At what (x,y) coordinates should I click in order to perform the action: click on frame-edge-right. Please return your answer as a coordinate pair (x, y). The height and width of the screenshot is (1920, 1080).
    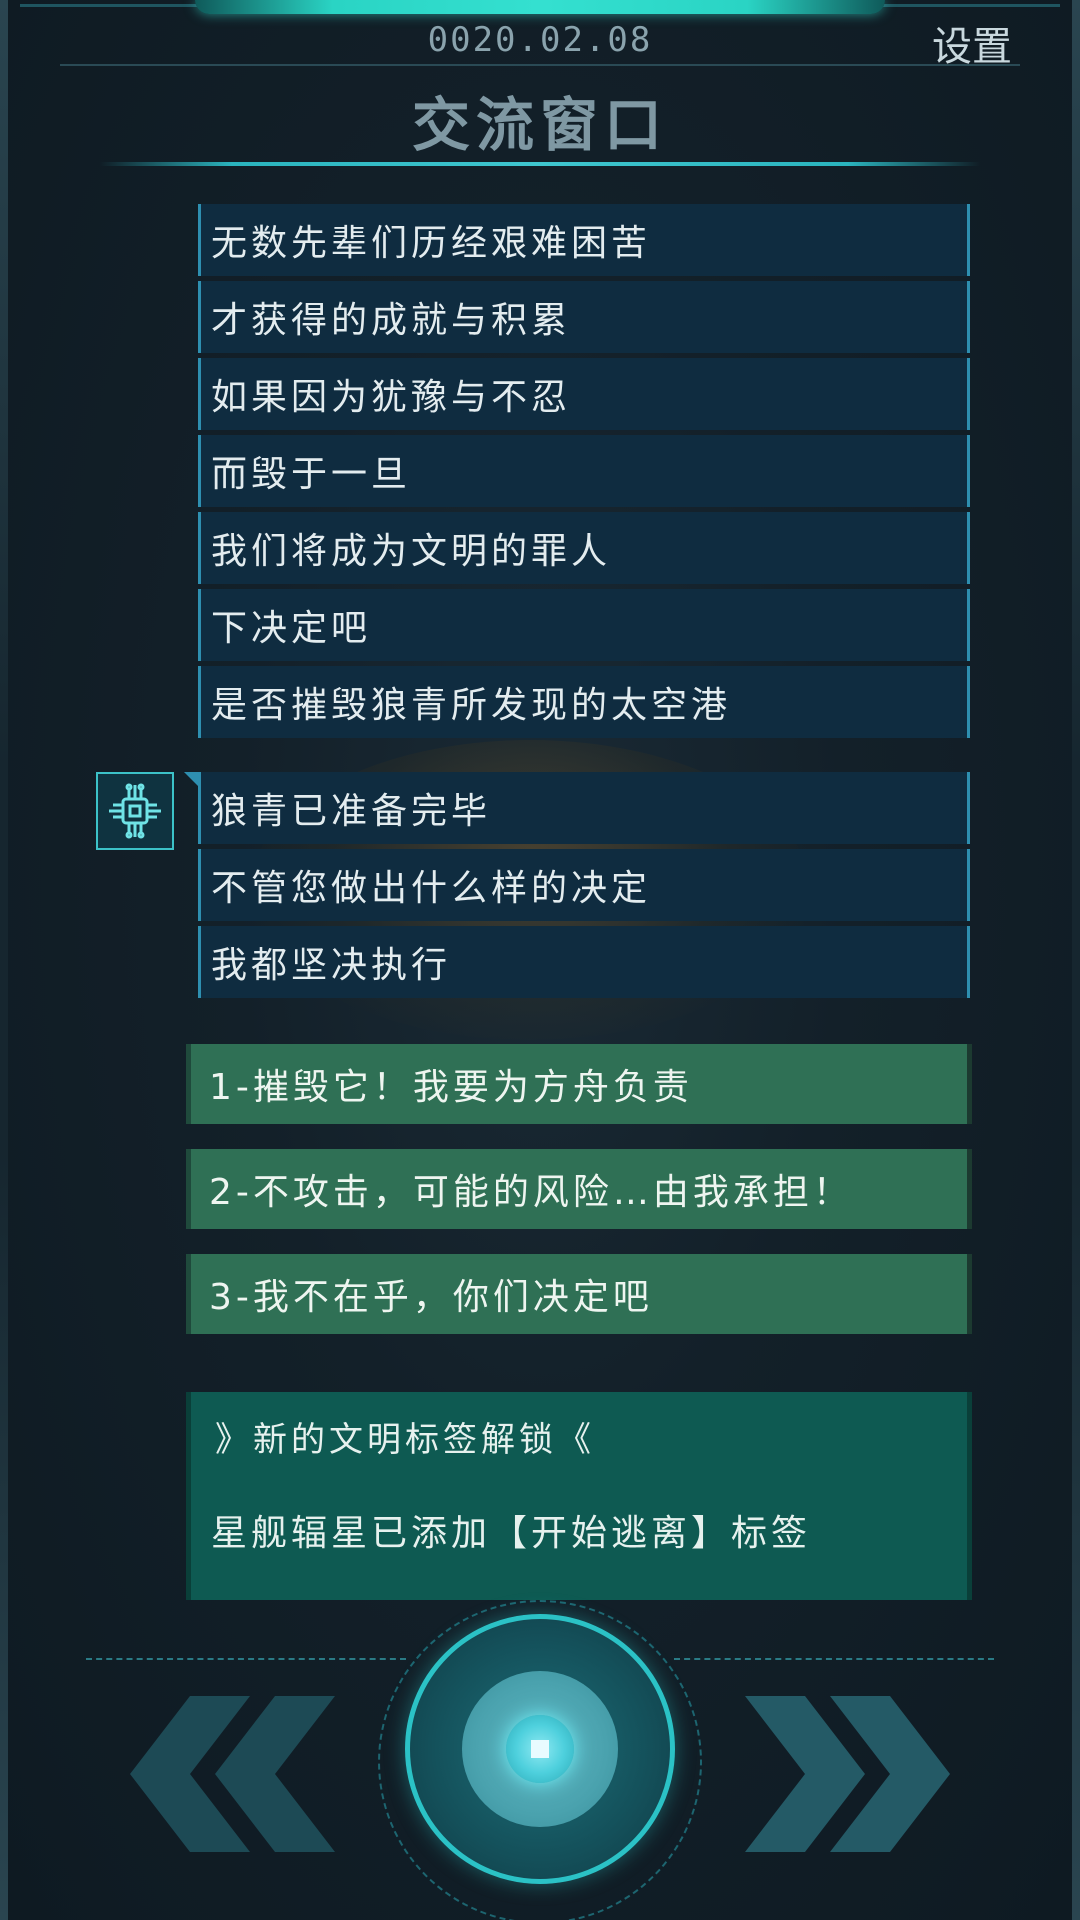
    Looking at the image, I should click on (1076, 960).